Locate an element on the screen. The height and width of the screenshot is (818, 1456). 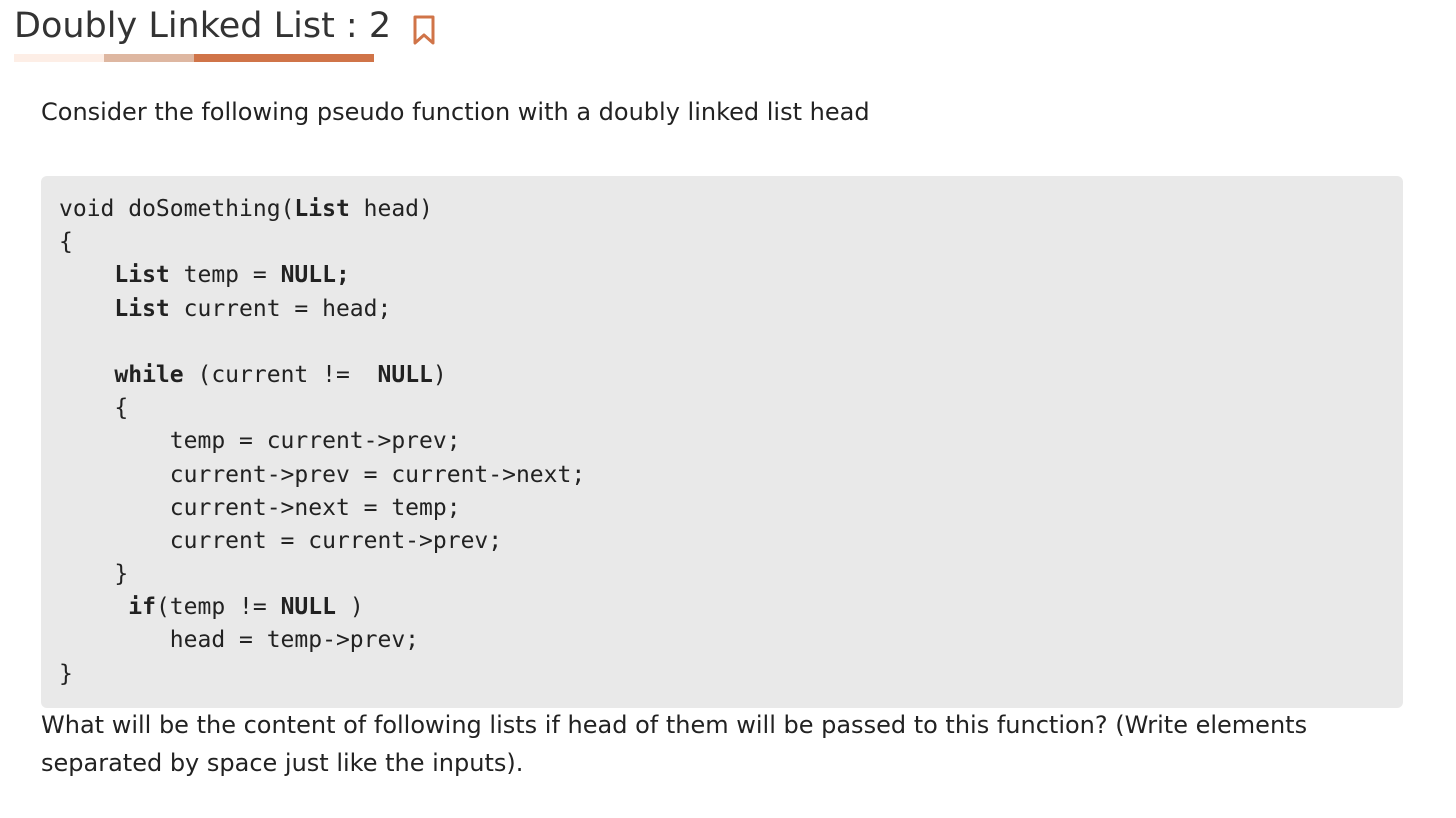
title-row: Doubly Linked List : 2 is located at coordinates (225, 26).